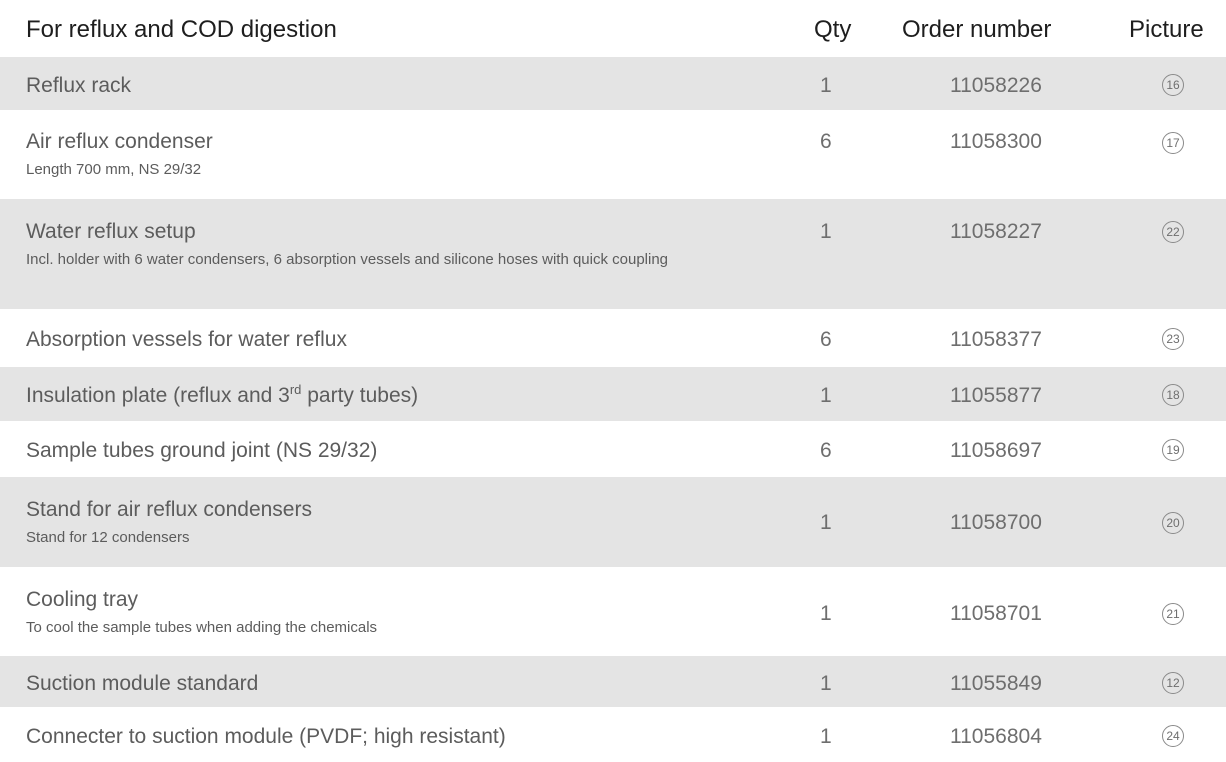 The height and width of the screenshot is (762, 1226). I want to click on picture-number-badge: 22, so click(1173, 232).